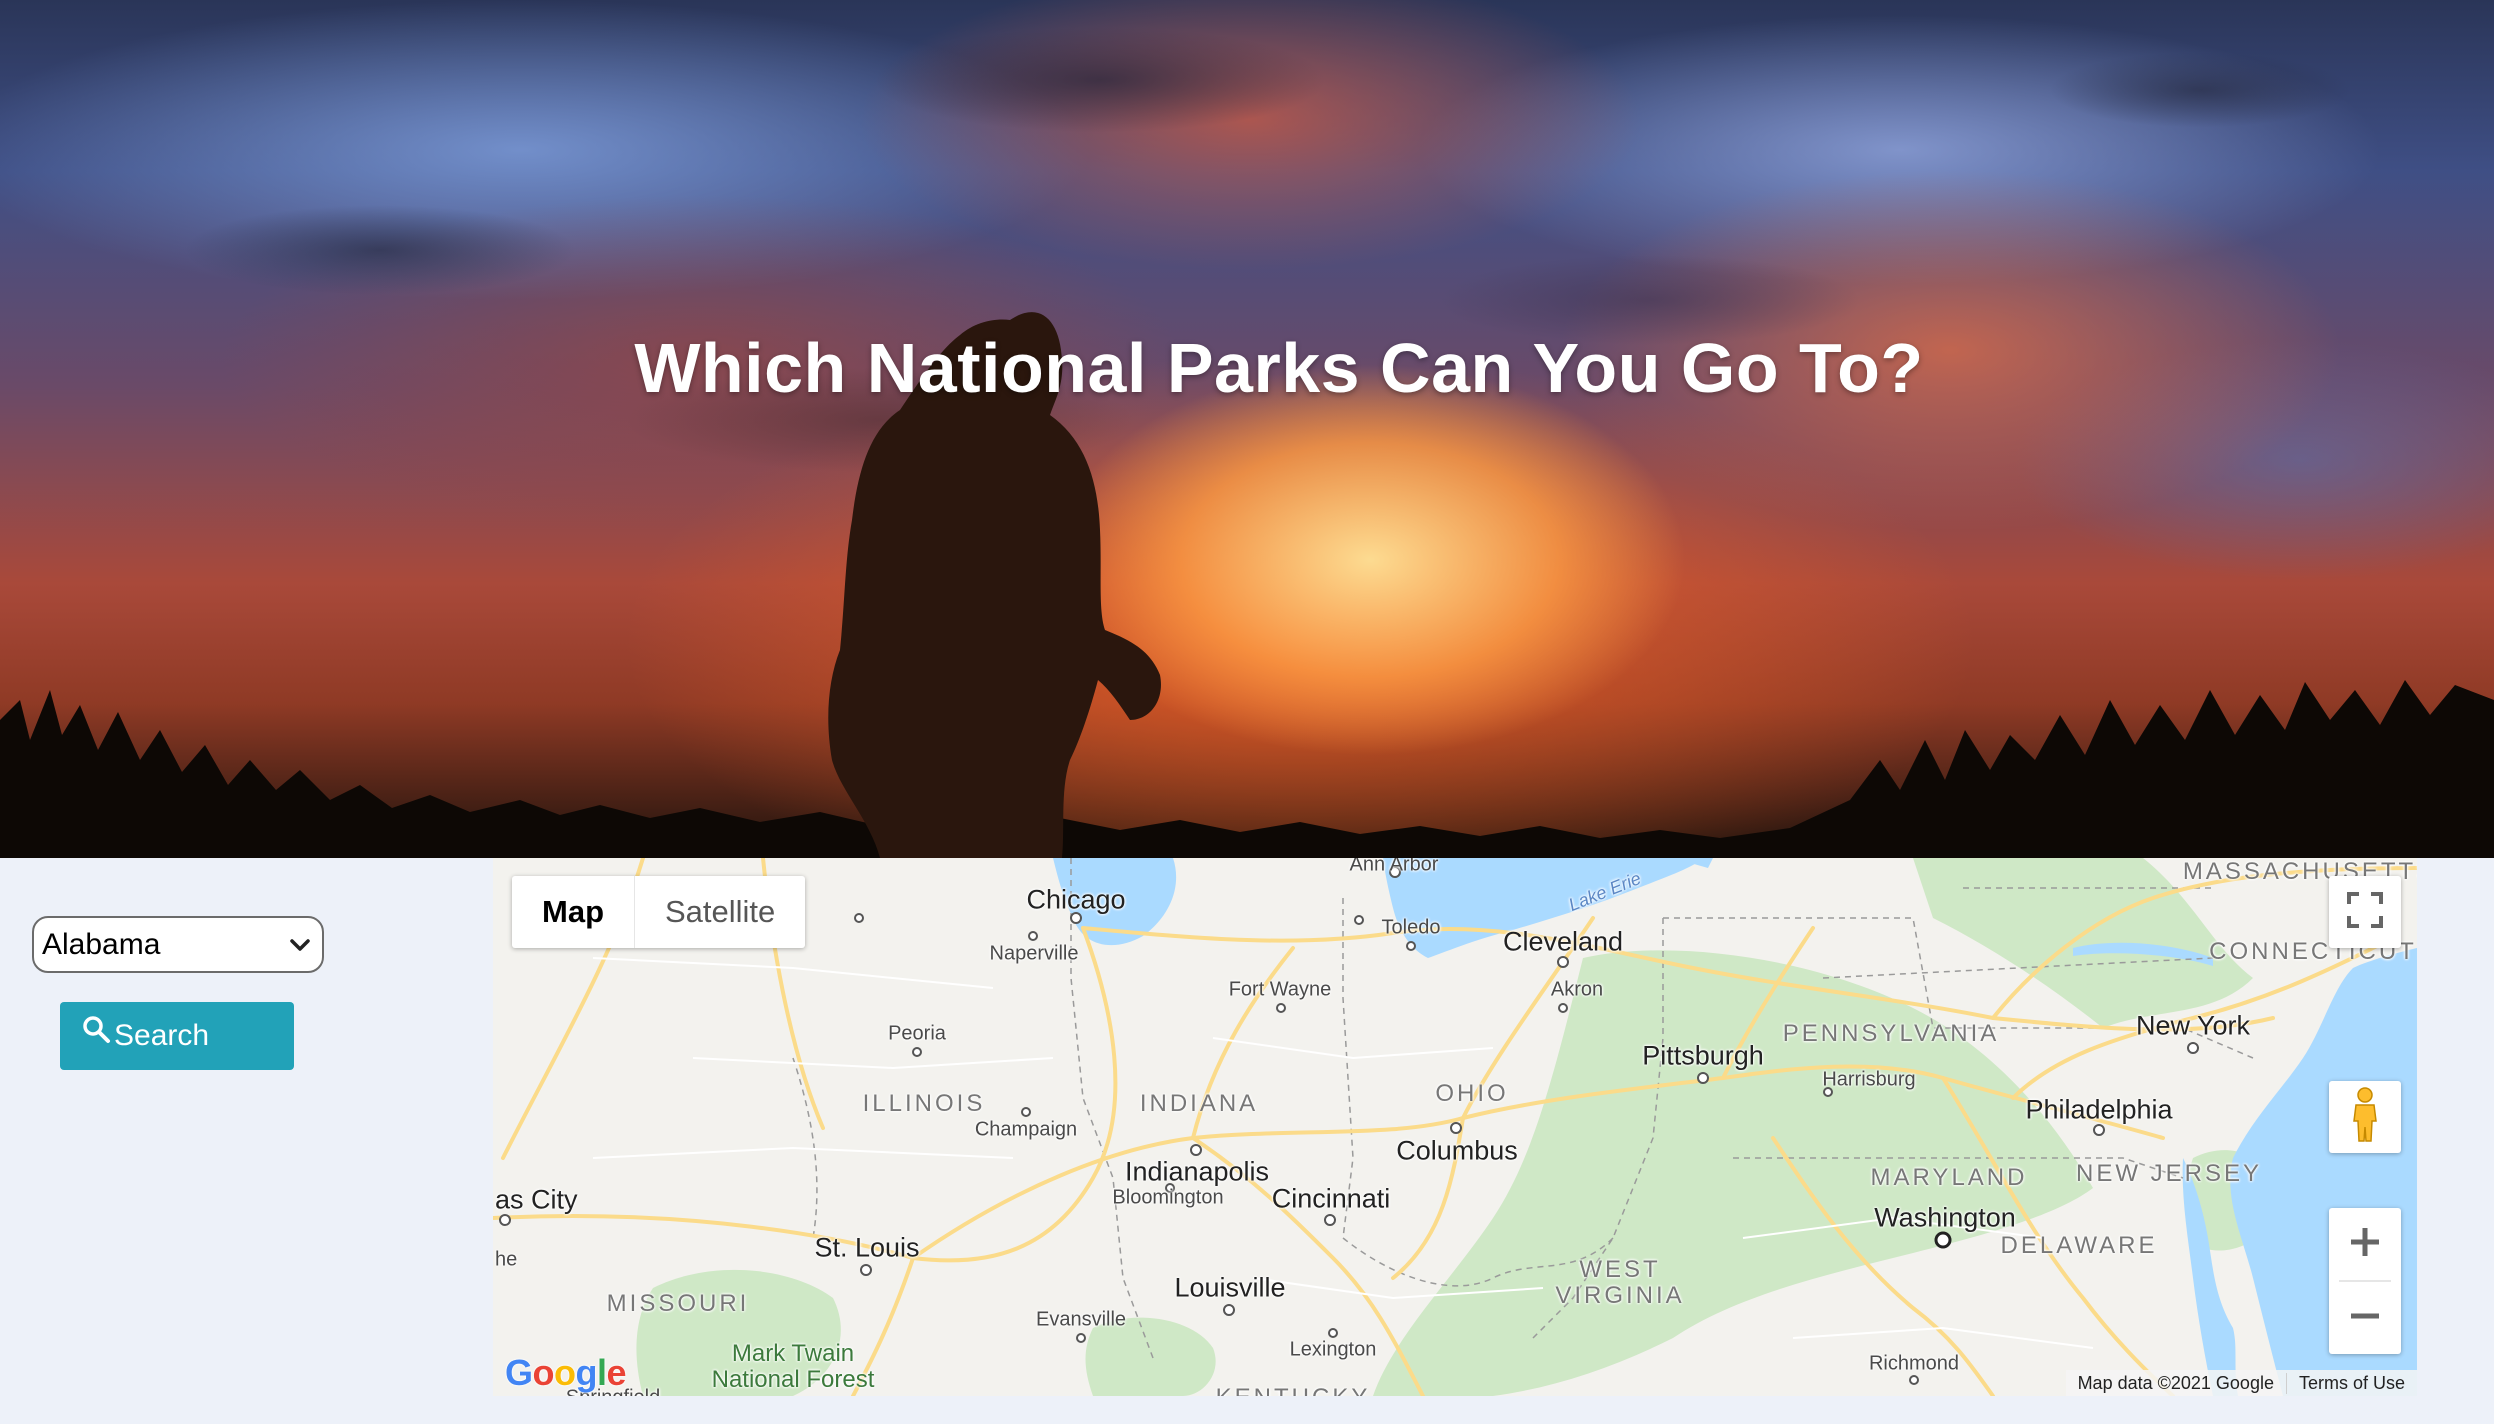  Describe the element at coordinates (793, 1353) in the screenshot. I see `map-label-mark-twain-1: Mark Twain` at that location.